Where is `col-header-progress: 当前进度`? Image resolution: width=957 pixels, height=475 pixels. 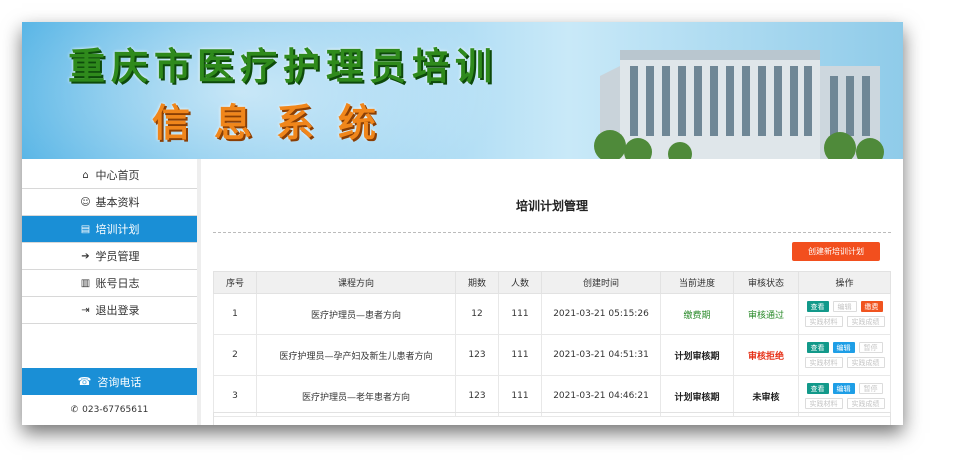 col-header-progress: 当前进度 is located at coordinates (697, 282).